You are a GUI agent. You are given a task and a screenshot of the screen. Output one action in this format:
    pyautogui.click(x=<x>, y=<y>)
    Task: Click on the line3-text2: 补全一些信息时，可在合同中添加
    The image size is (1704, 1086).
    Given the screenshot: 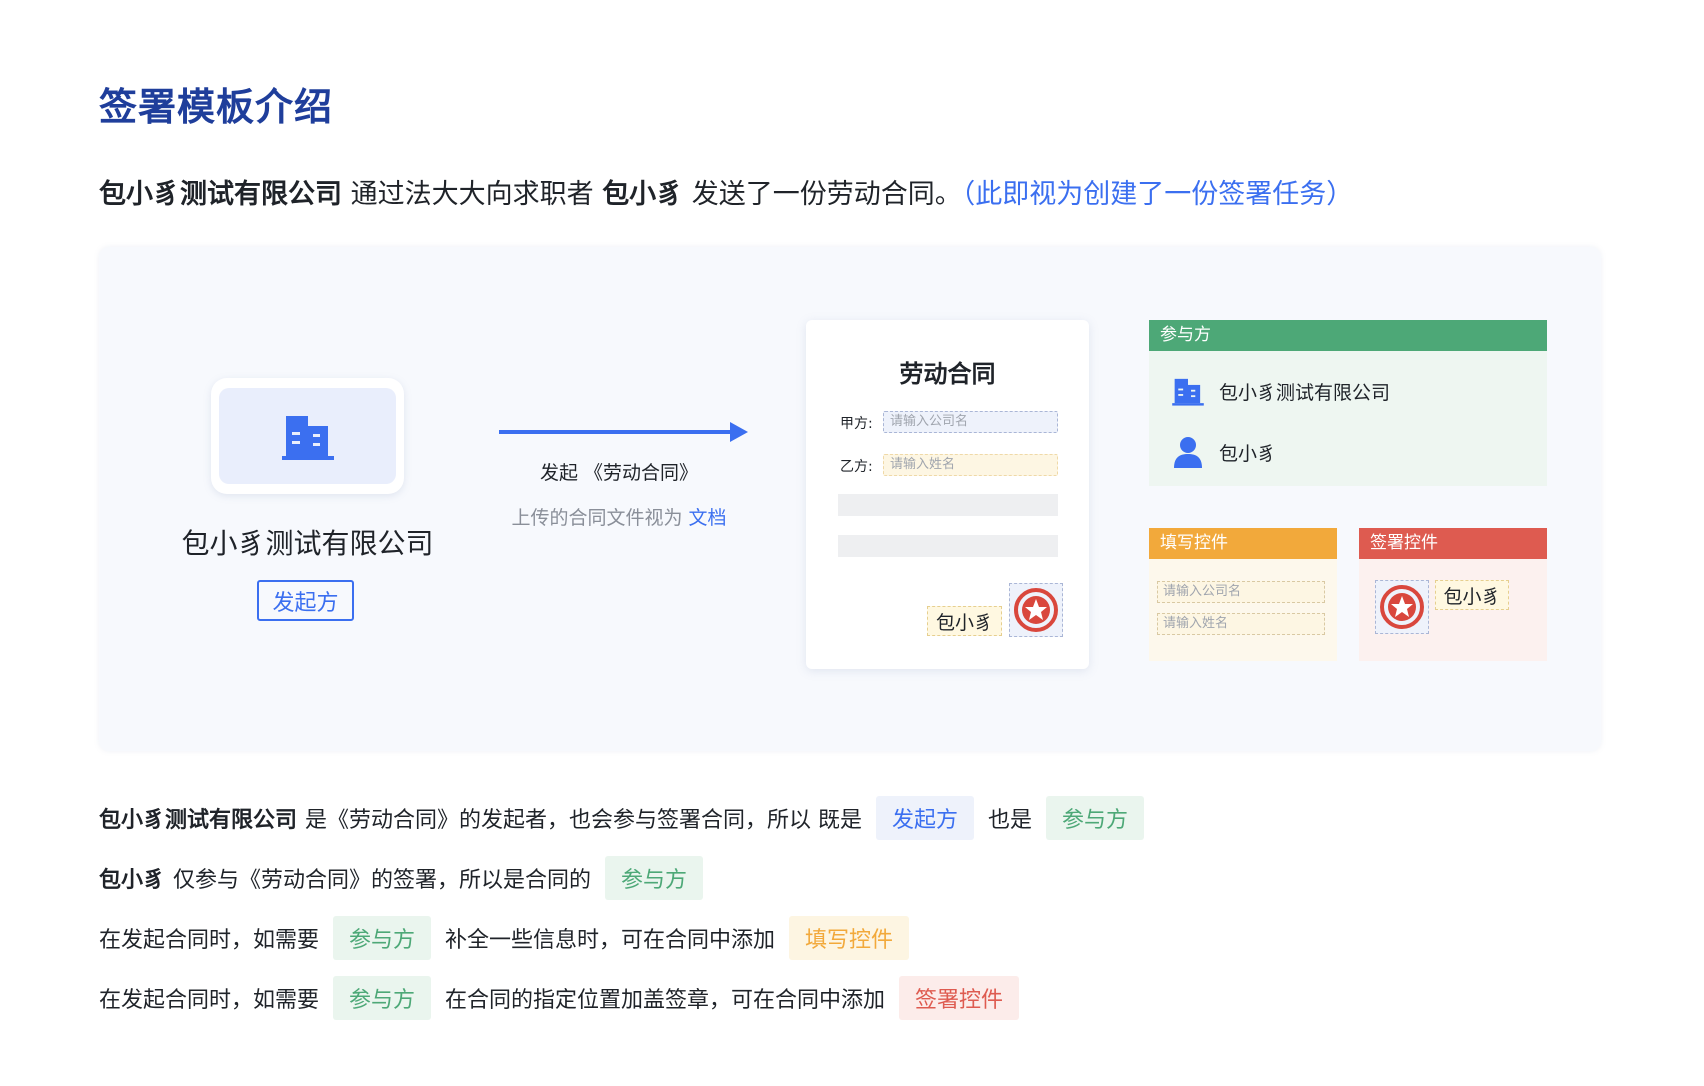 What is the action you would take?
    pyautogui.click(x=610, y=940)
    